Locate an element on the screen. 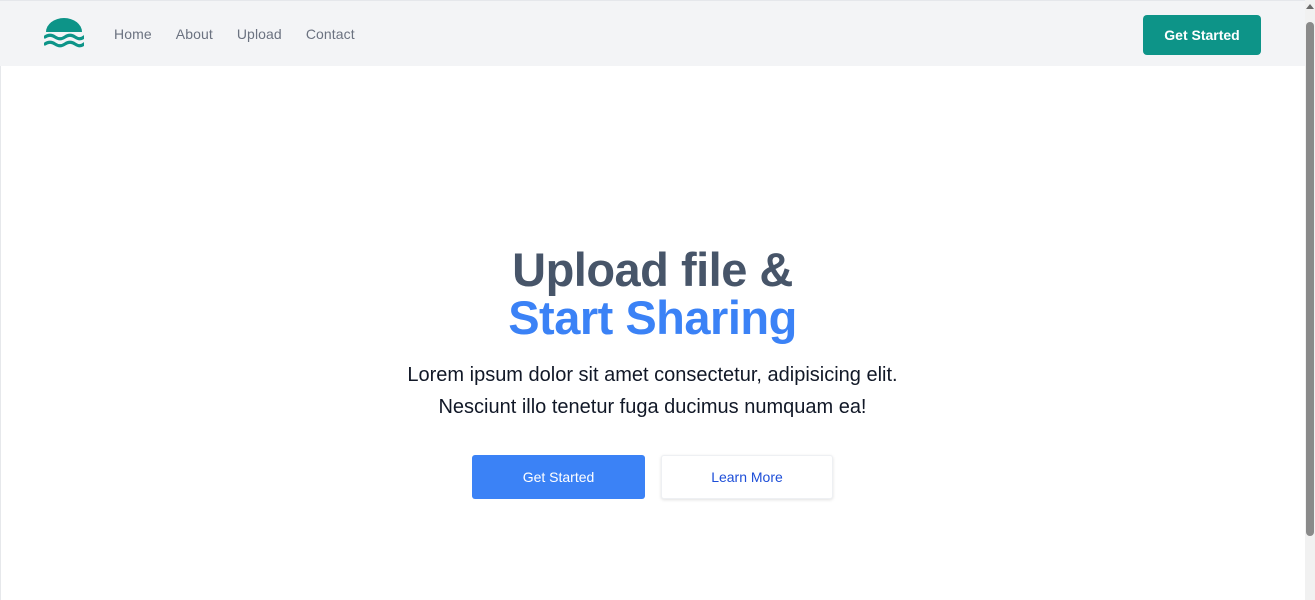 Image resolution: width=1315 pixels, height=600 pixels. main-nav: Home About Upload Contact is located at coordinates (246, 34).